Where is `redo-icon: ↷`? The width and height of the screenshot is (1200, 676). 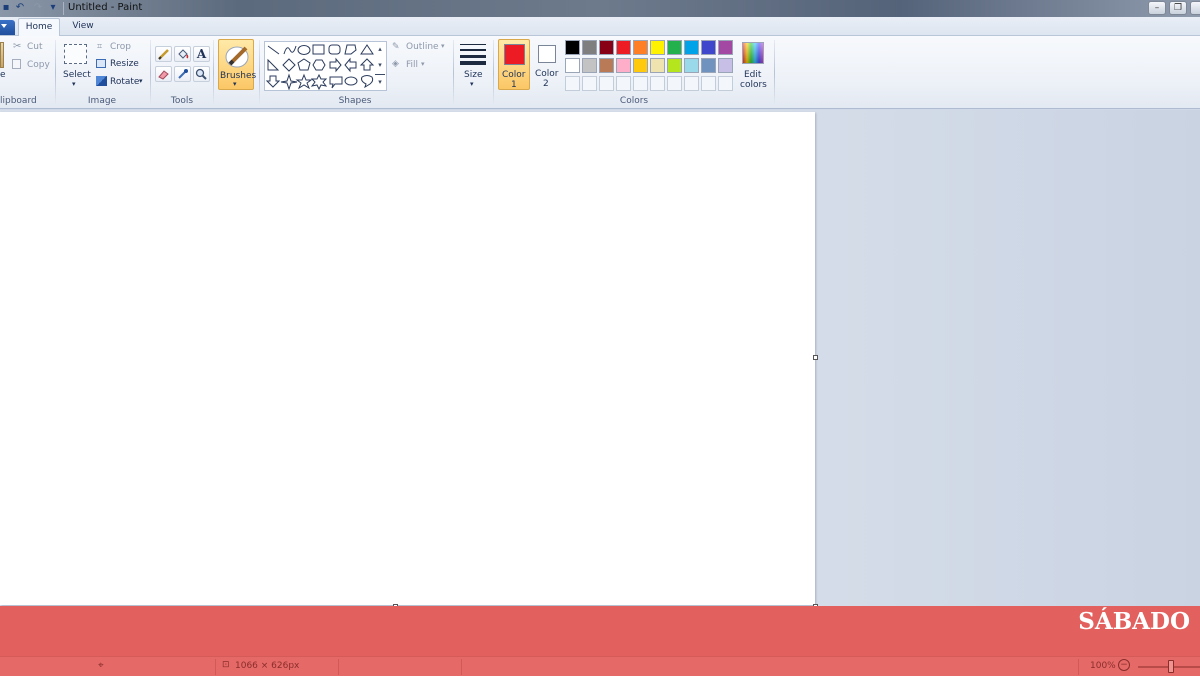
redo-icon: ↷ is located at coordinates (38, 8).